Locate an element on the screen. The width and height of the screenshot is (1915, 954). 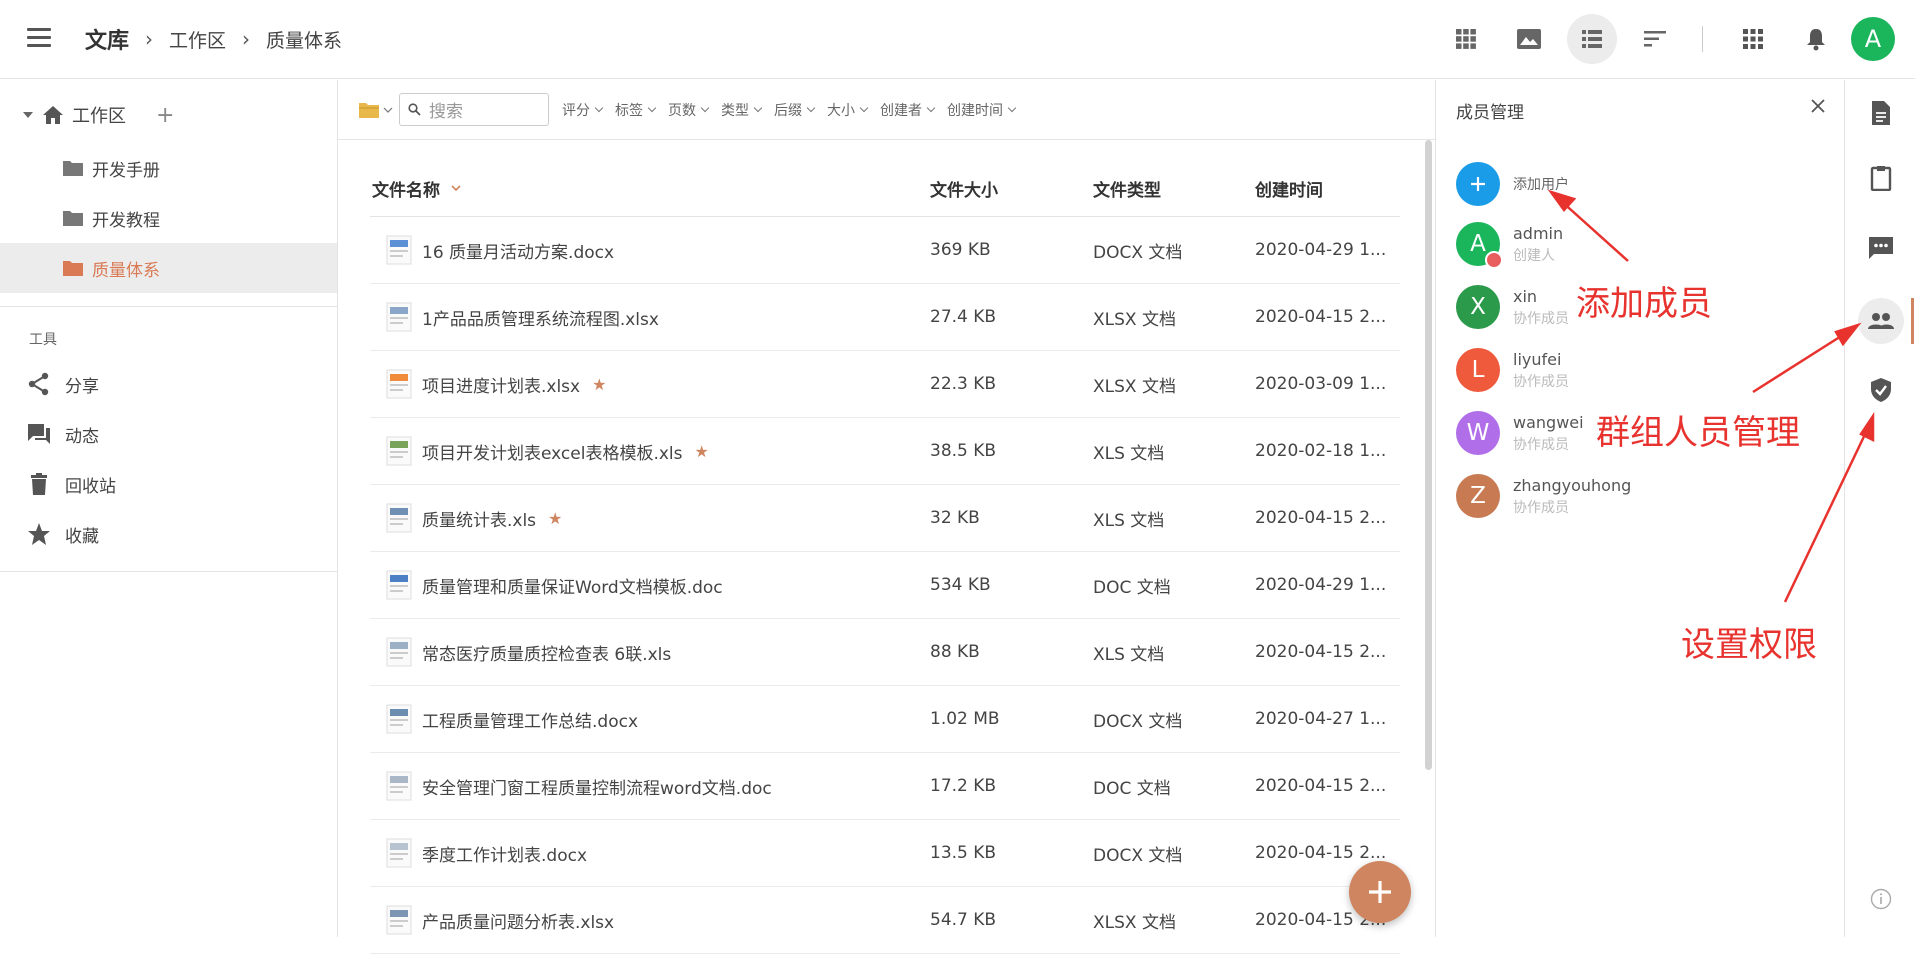
filter-bar: 搜索 评分 标签 页数 类型 后缀 大小 创建者 创建时间 is located at coordinates (886, 110).